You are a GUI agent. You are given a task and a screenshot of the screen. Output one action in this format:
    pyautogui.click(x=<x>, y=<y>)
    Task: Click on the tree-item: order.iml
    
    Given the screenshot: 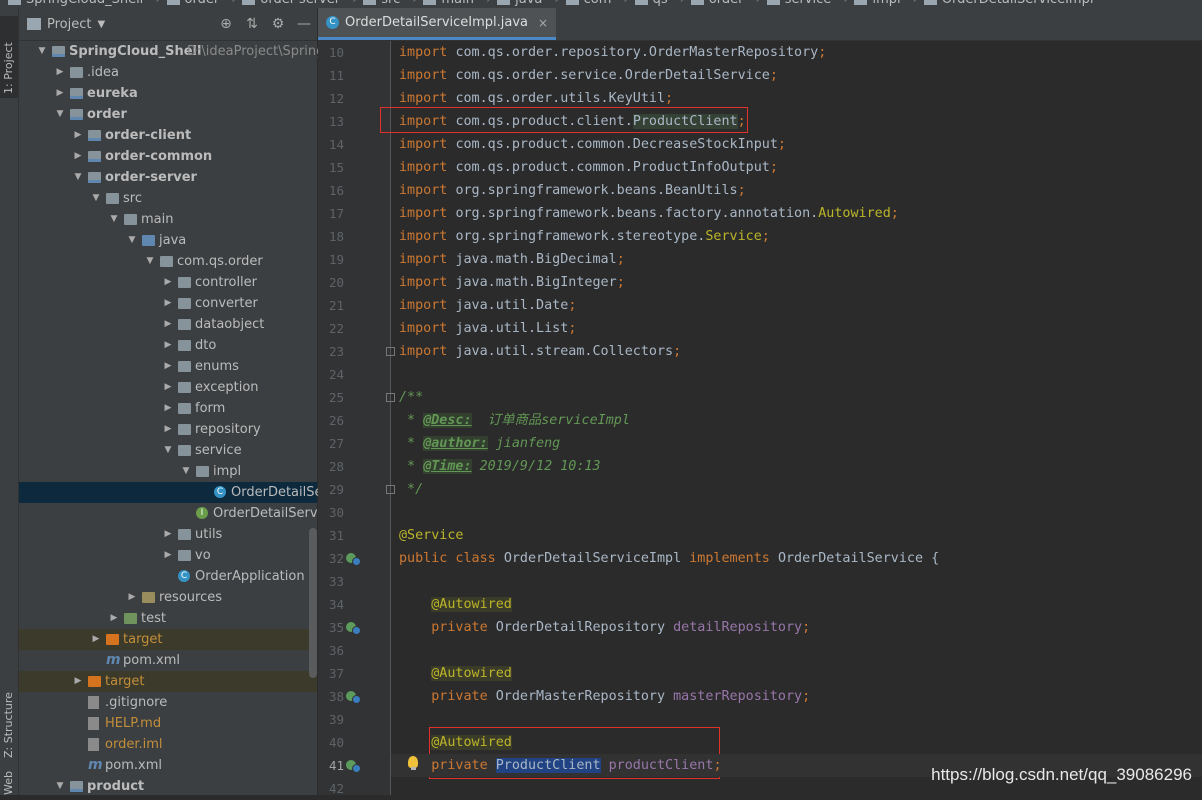 What is the action you would take?
    pyautogui.click(x=168, y=744)
    